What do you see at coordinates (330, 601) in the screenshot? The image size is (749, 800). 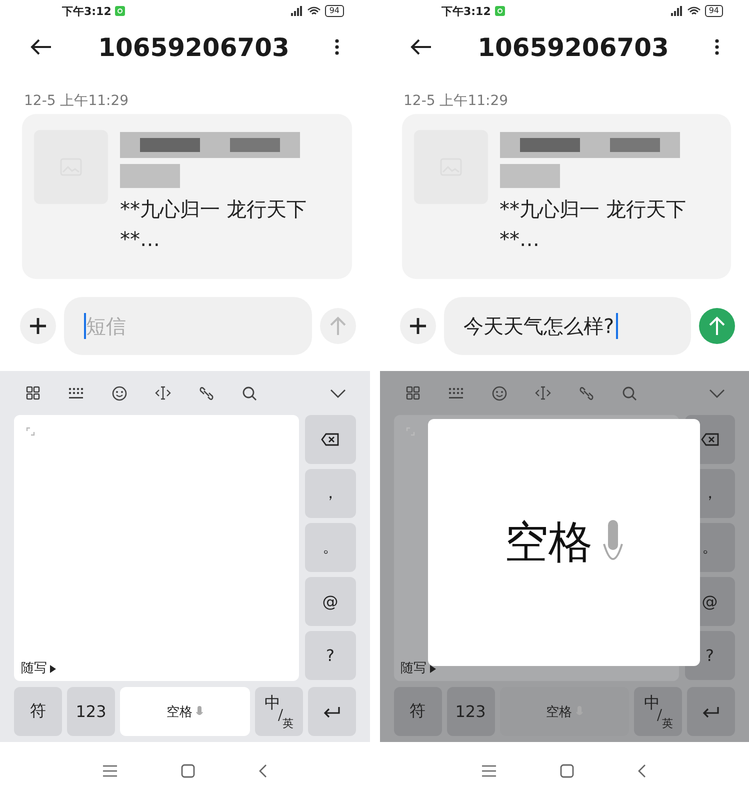 I see `punctuation-key: @` at bounding box center [330, 601].